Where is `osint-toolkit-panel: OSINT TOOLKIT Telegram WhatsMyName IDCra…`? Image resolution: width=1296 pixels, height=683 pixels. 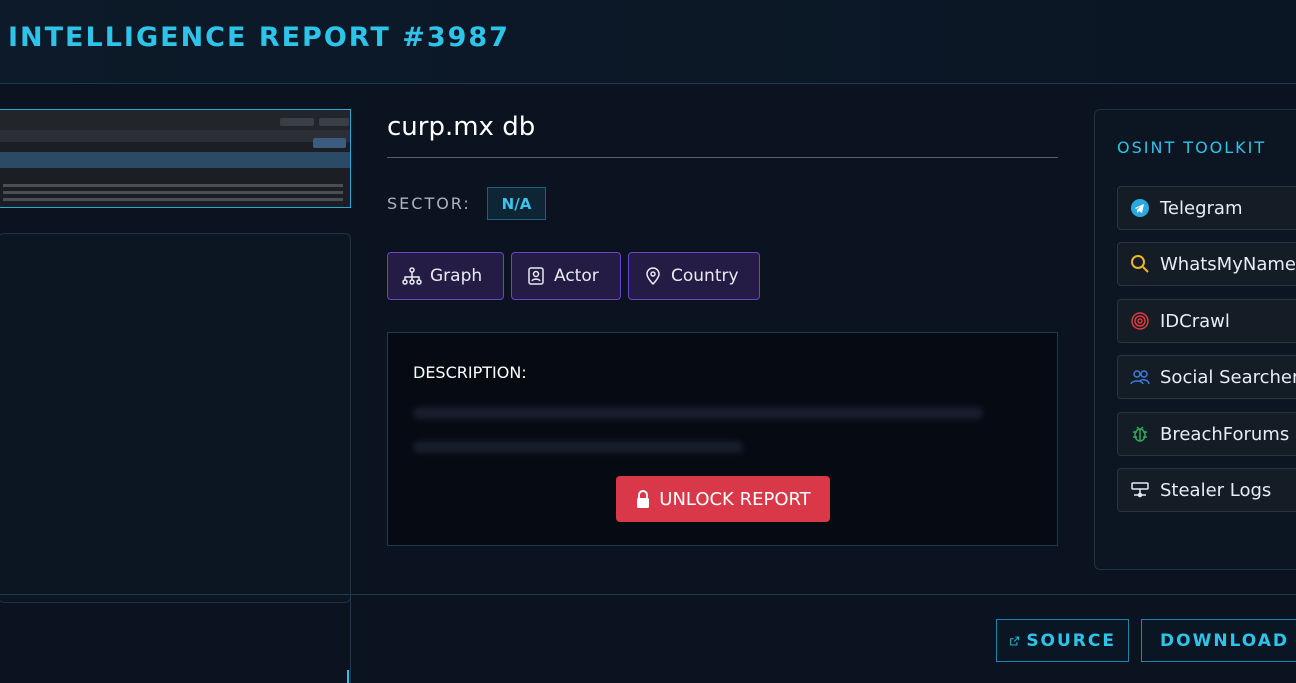
osint-toolkit-panel: OSINT TOOLKIT Telegram WhatsMyName IDCra… is located at coordinates (1195, 339).